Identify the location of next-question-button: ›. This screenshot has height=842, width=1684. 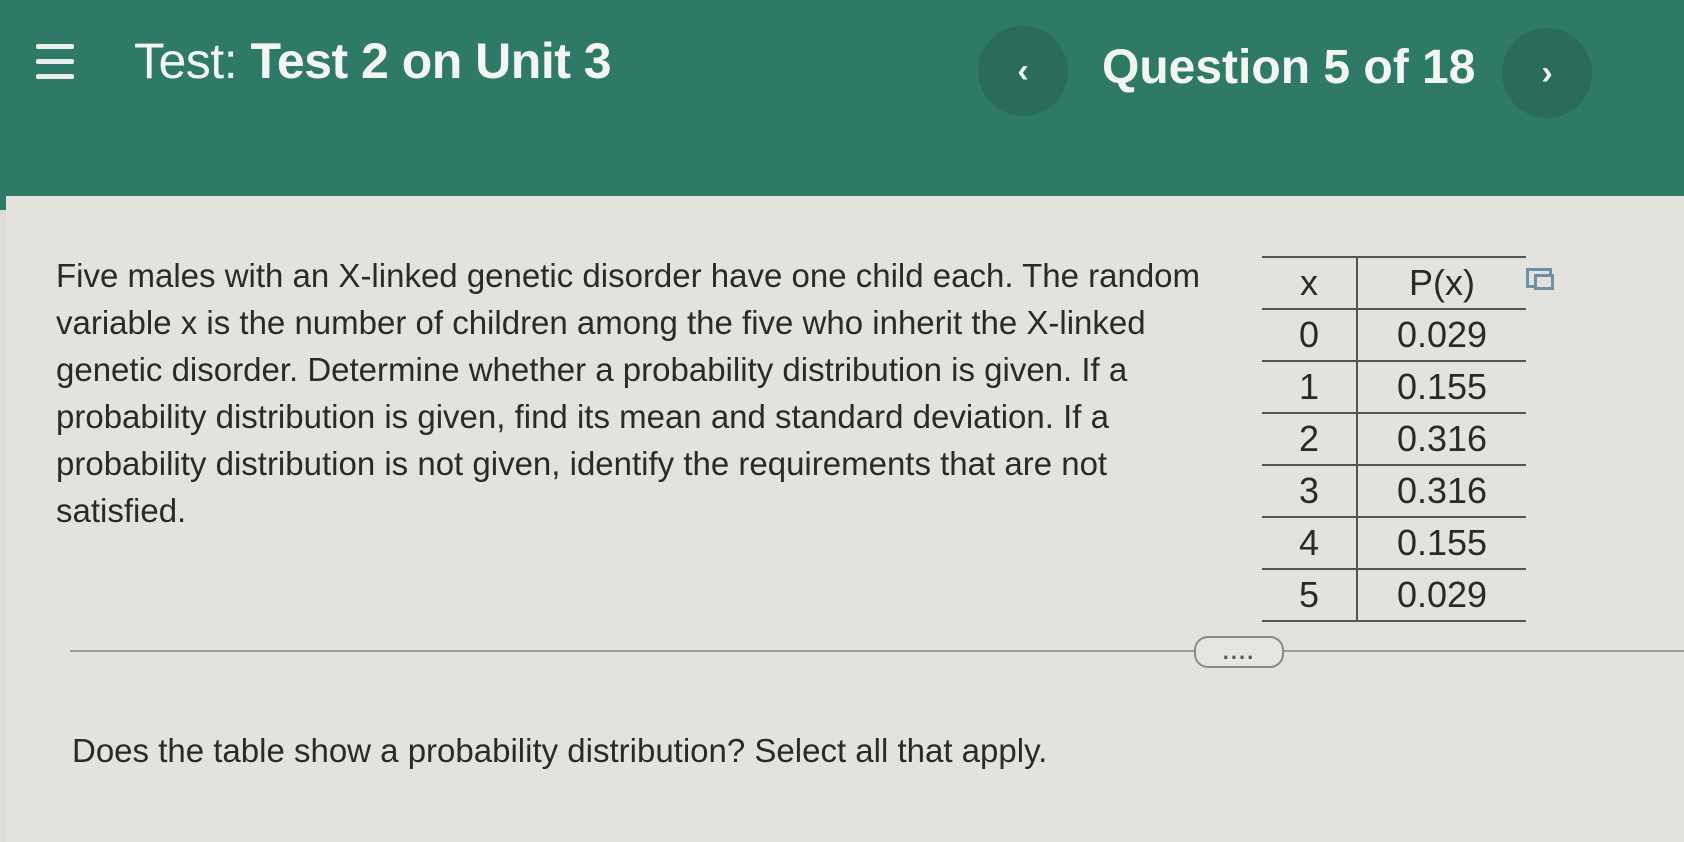
(1547, 73).